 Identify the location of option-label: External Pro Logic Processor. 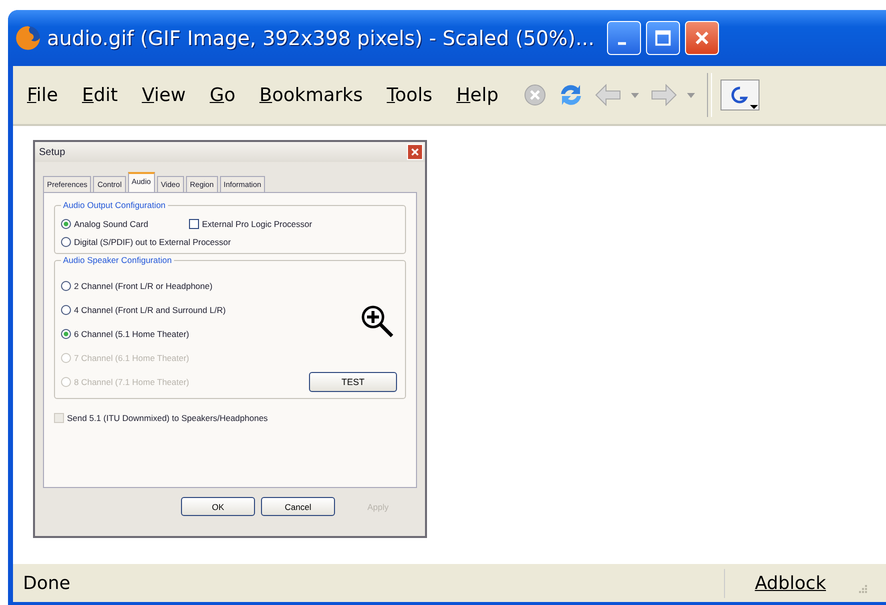
(257, 224).